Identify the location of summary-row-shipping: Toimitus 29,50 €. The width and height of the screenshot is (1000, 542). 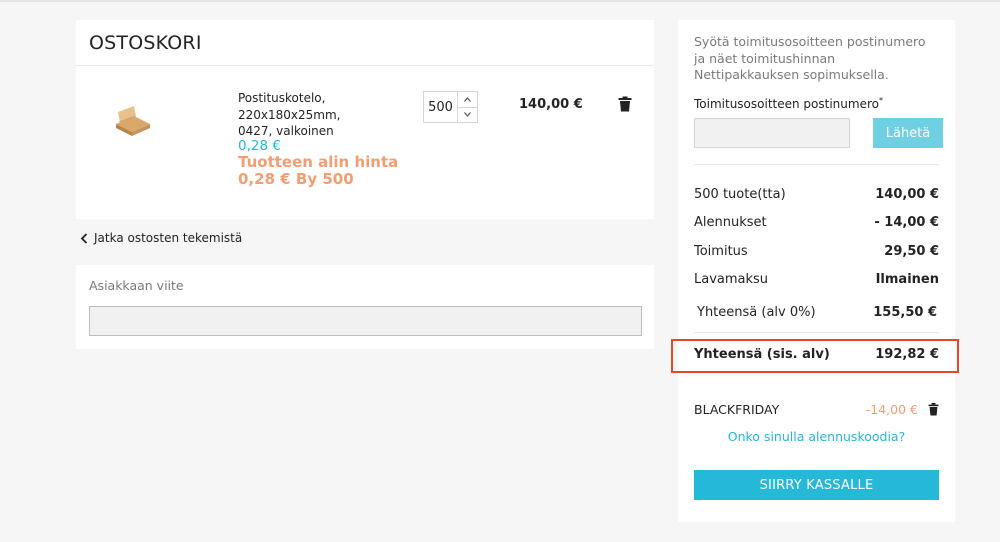
(816, 251).